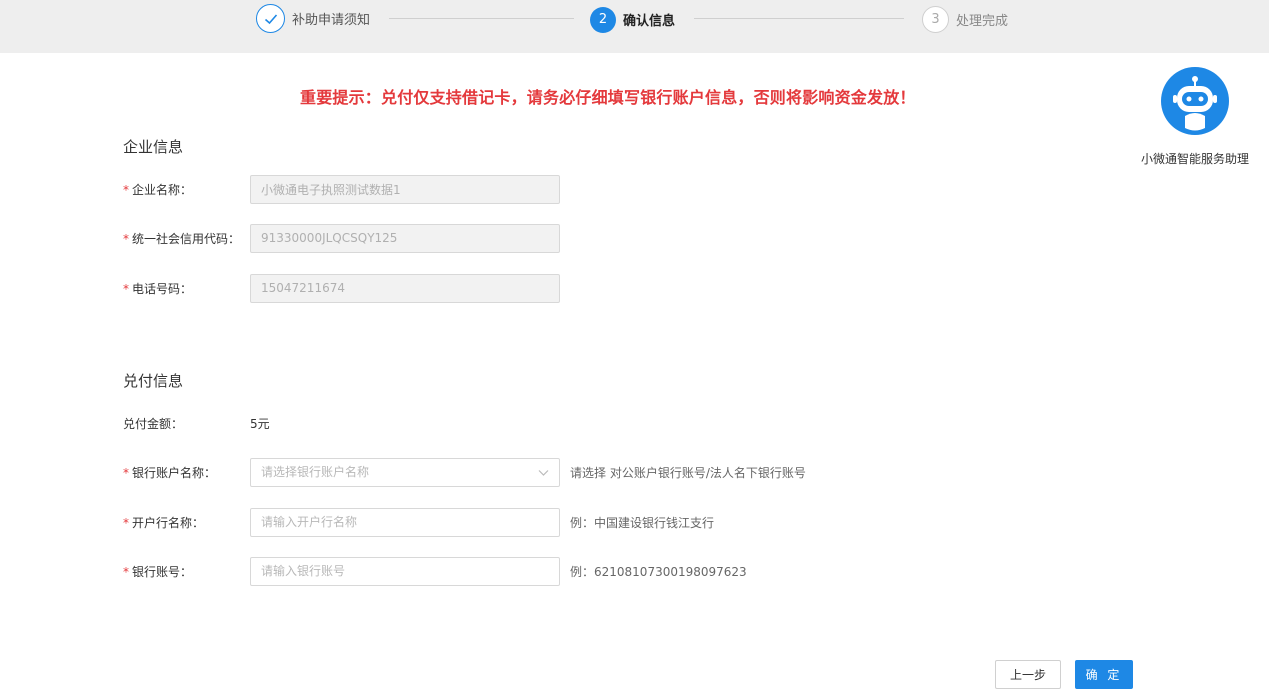 This screenshot has height=692, width=1269. Describe the element at coordinates (658, 571) in the screenshot. I see `bank-number-hint: 例：62108107300198097623` at that location.